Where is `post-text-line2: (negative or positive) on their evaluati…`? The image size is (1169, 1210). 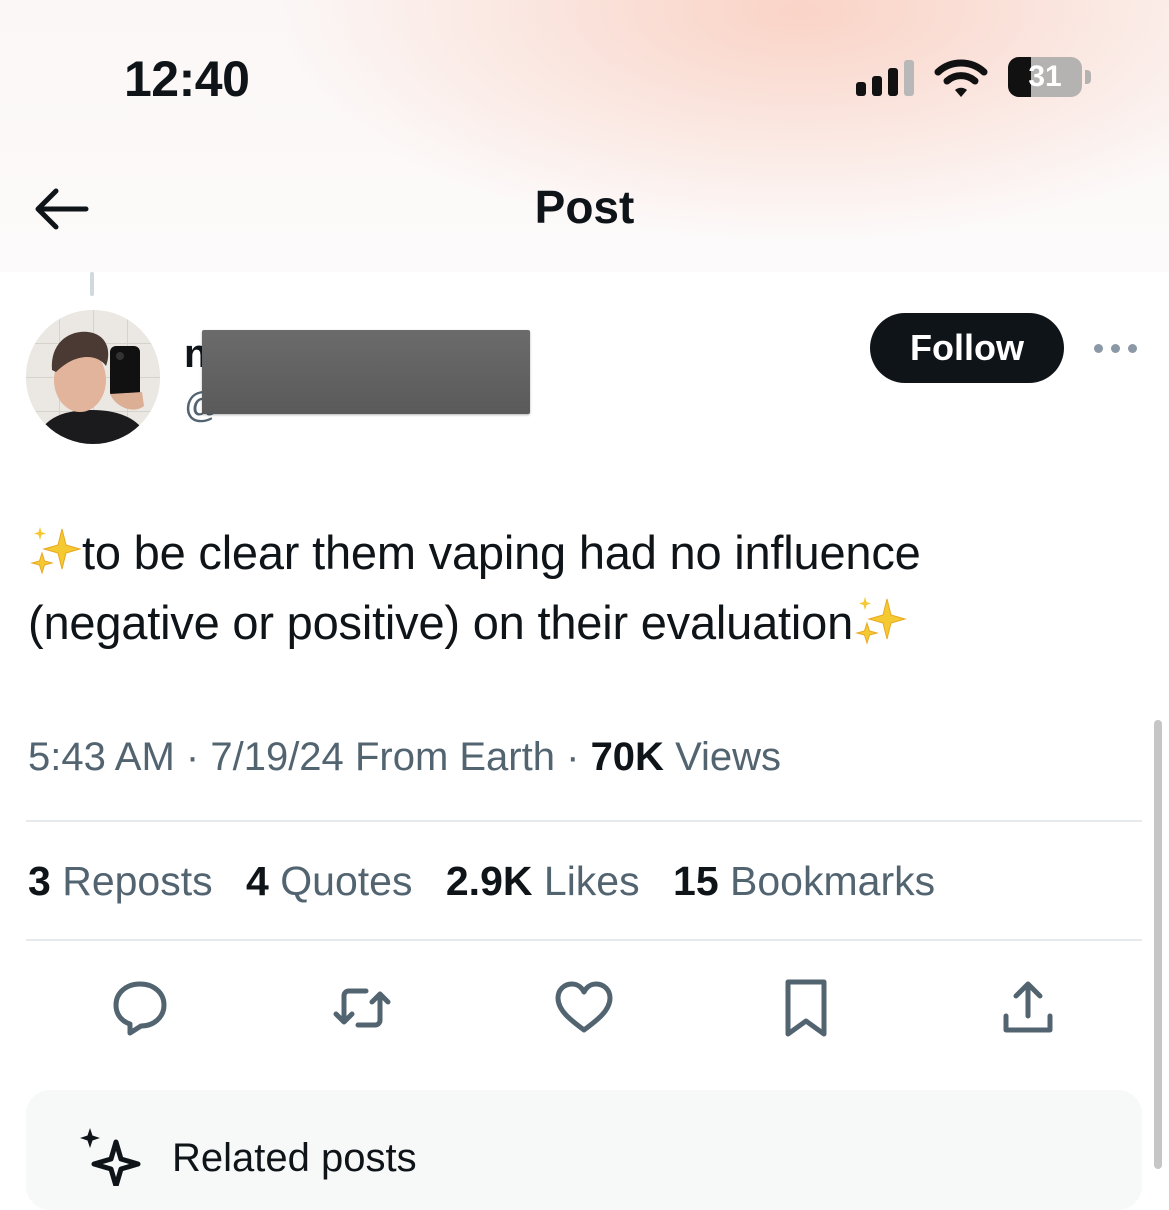
post-text-line2: (negative or positive) on their evaluati… is located at coordinates (441, 622).